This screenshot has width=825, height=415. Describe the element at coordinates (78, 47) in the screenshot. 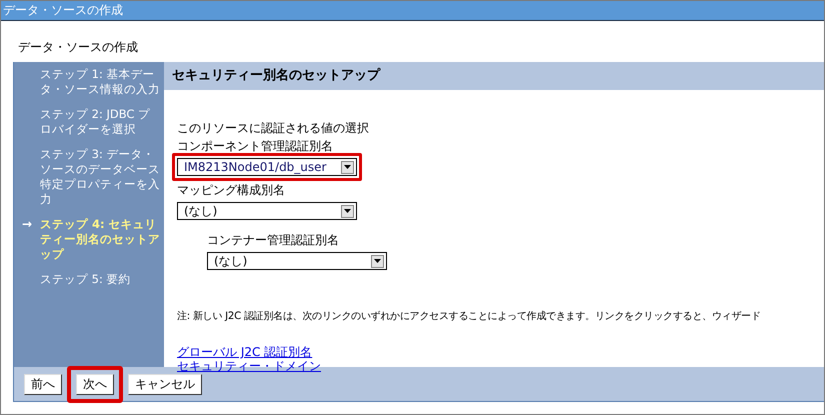

I see `page-heading: データ・ソースの作成` at that location.